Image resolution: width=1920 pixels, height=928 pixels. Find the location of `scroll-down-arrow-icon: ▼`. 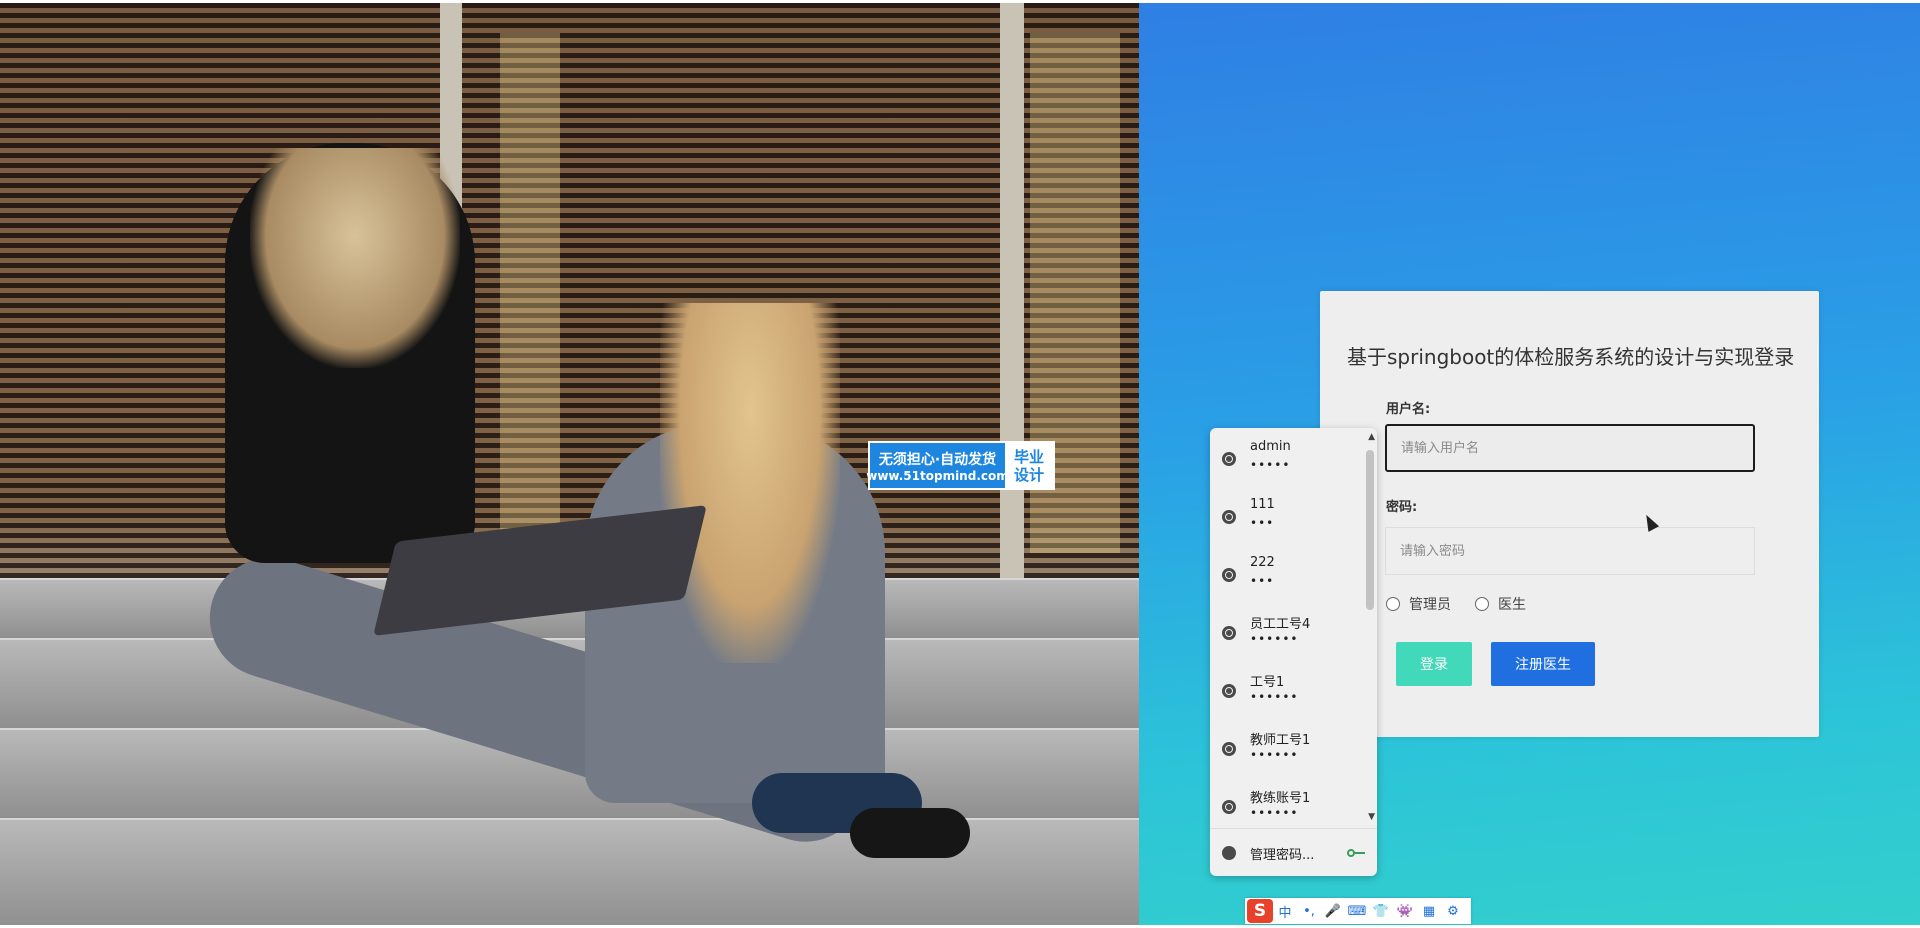

scroll-down-arrow-icon: ▼ is located at coordinates (1371, 817).